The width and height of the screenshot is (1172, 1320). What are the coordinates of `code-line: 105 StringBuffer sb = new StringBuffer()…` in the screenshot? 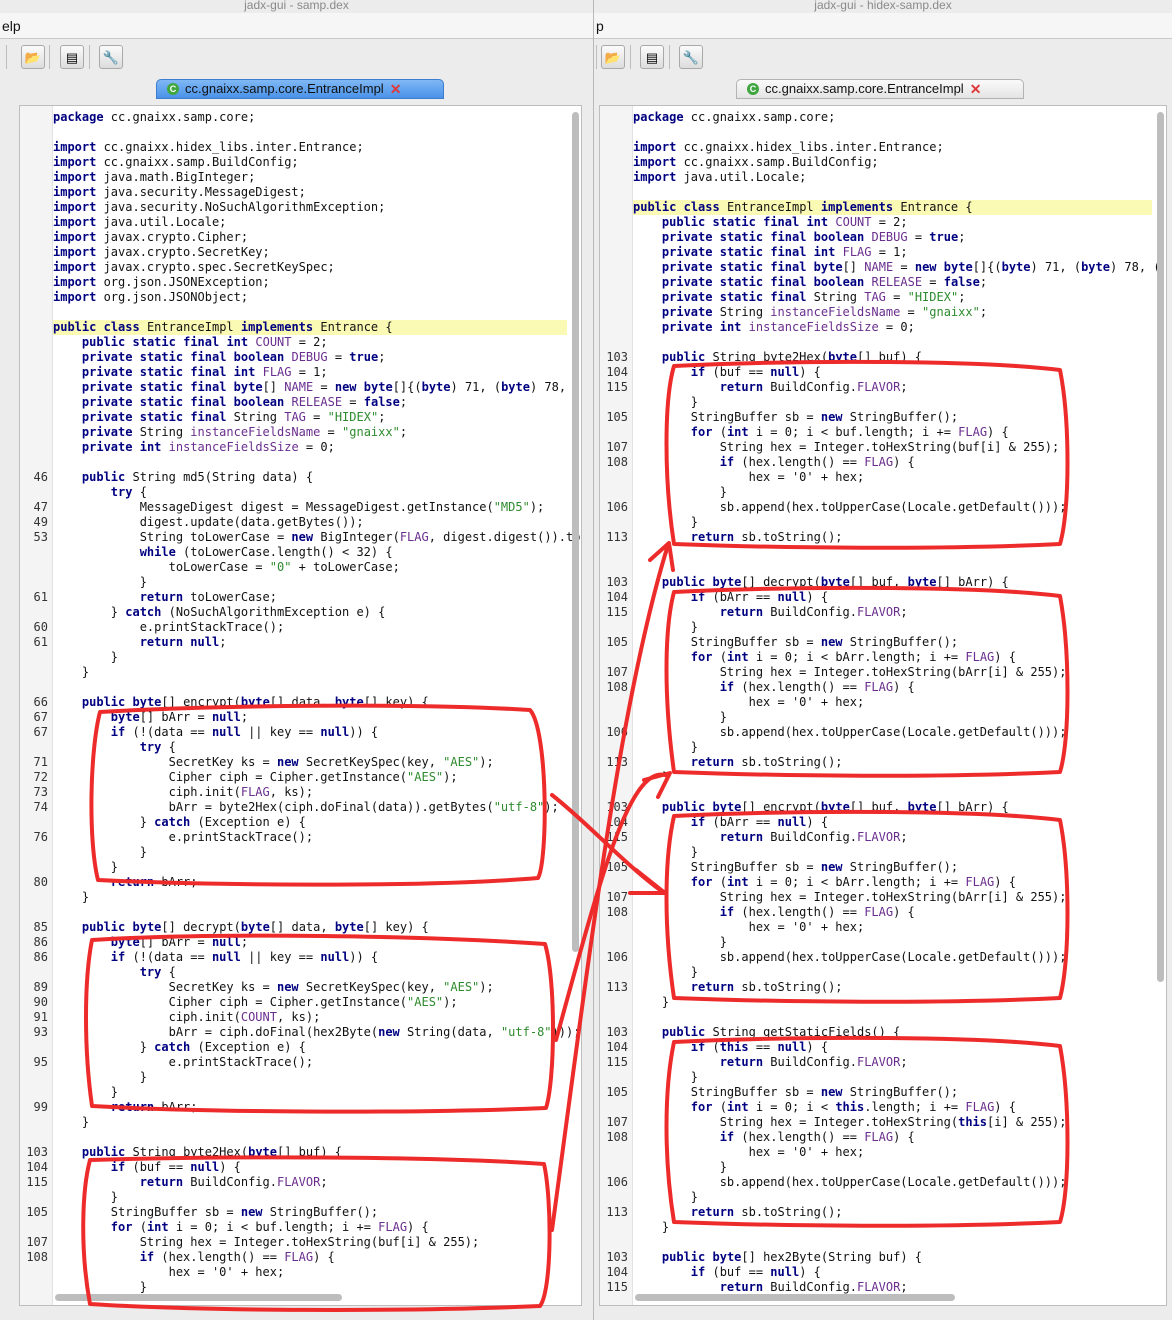 It's located at (883, 417).